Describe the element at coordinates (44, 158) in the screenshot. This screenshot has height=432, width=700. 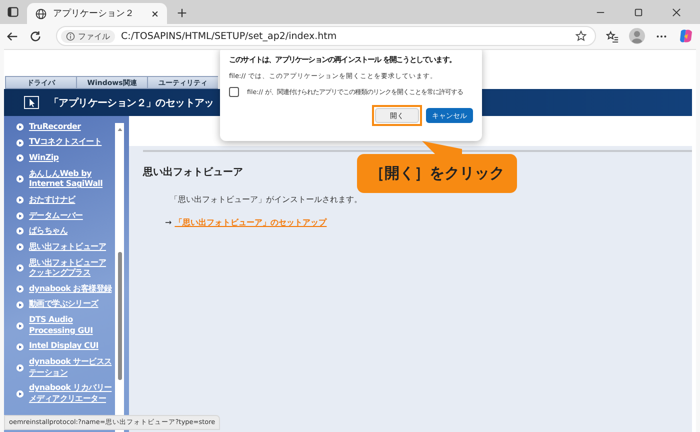
I see `sidebar-link: WinZip` at that location.